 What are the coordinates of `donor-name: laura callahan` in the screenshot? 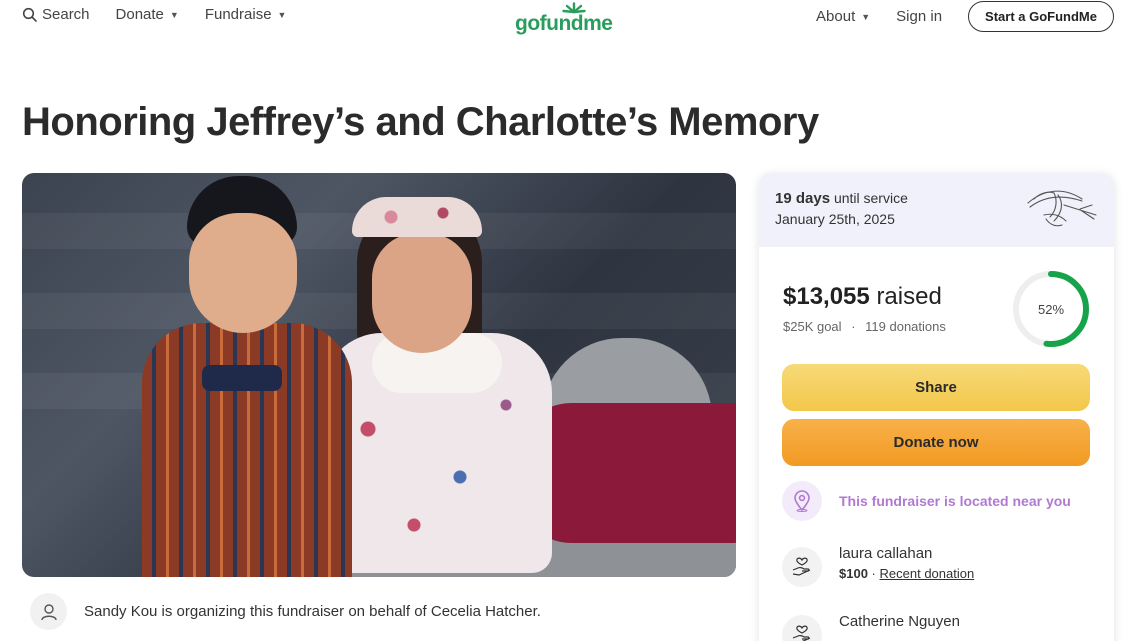 It's located at (886, 553).